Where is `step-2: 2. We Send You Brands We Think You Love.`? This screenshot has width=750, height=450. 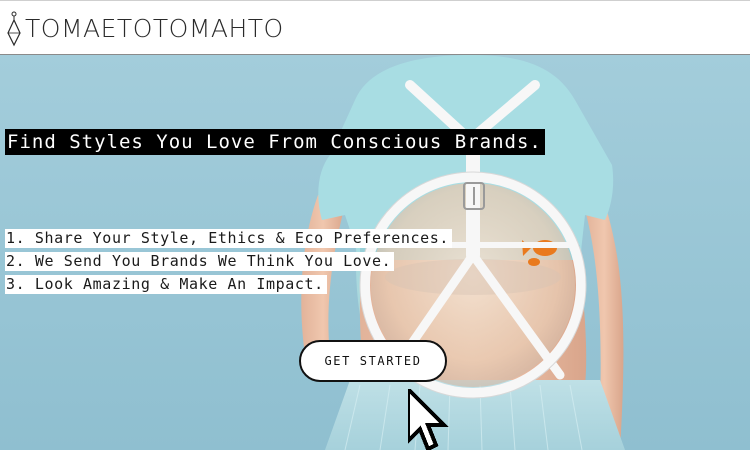 step-2: 2. We Send You Brands We Think You Love. is located at coordinates (200, 261).